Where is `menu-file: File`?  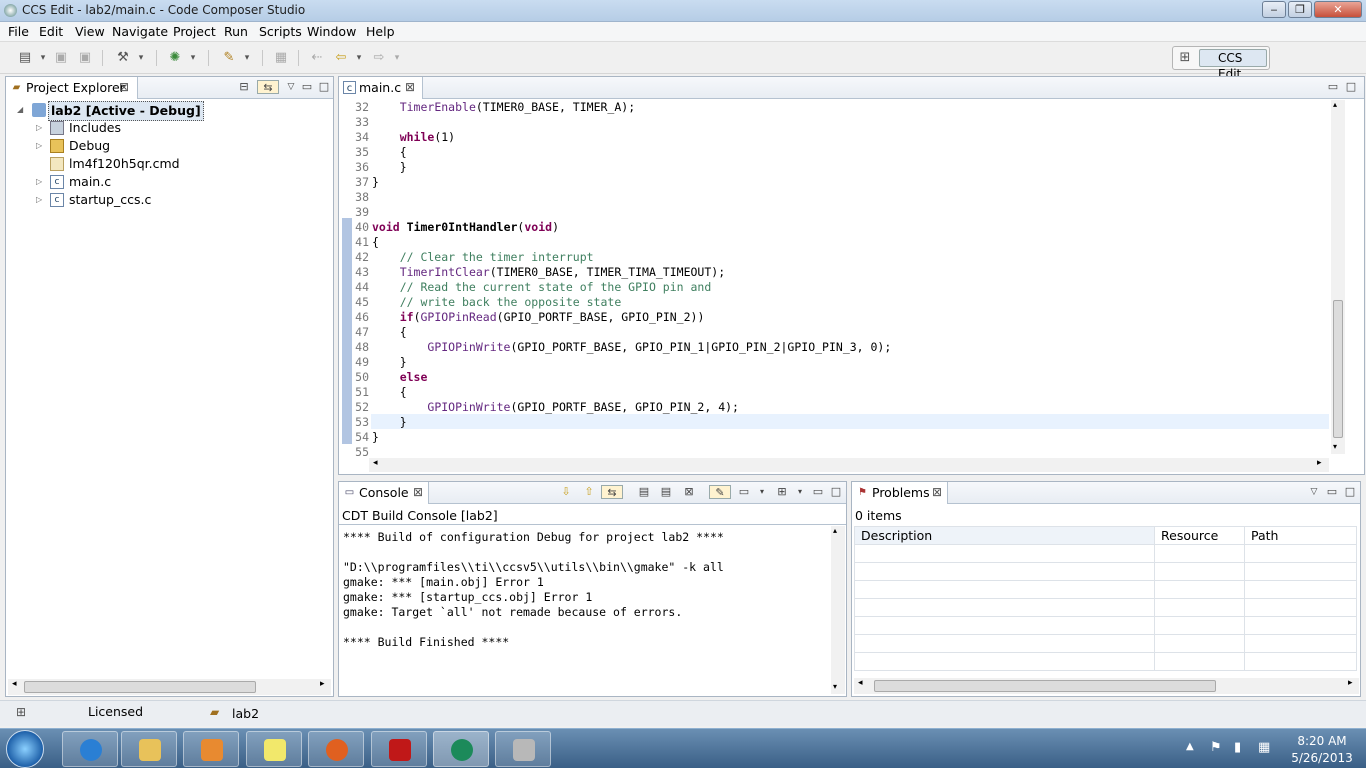 menu-file: File is located at coordinates (18, 31).